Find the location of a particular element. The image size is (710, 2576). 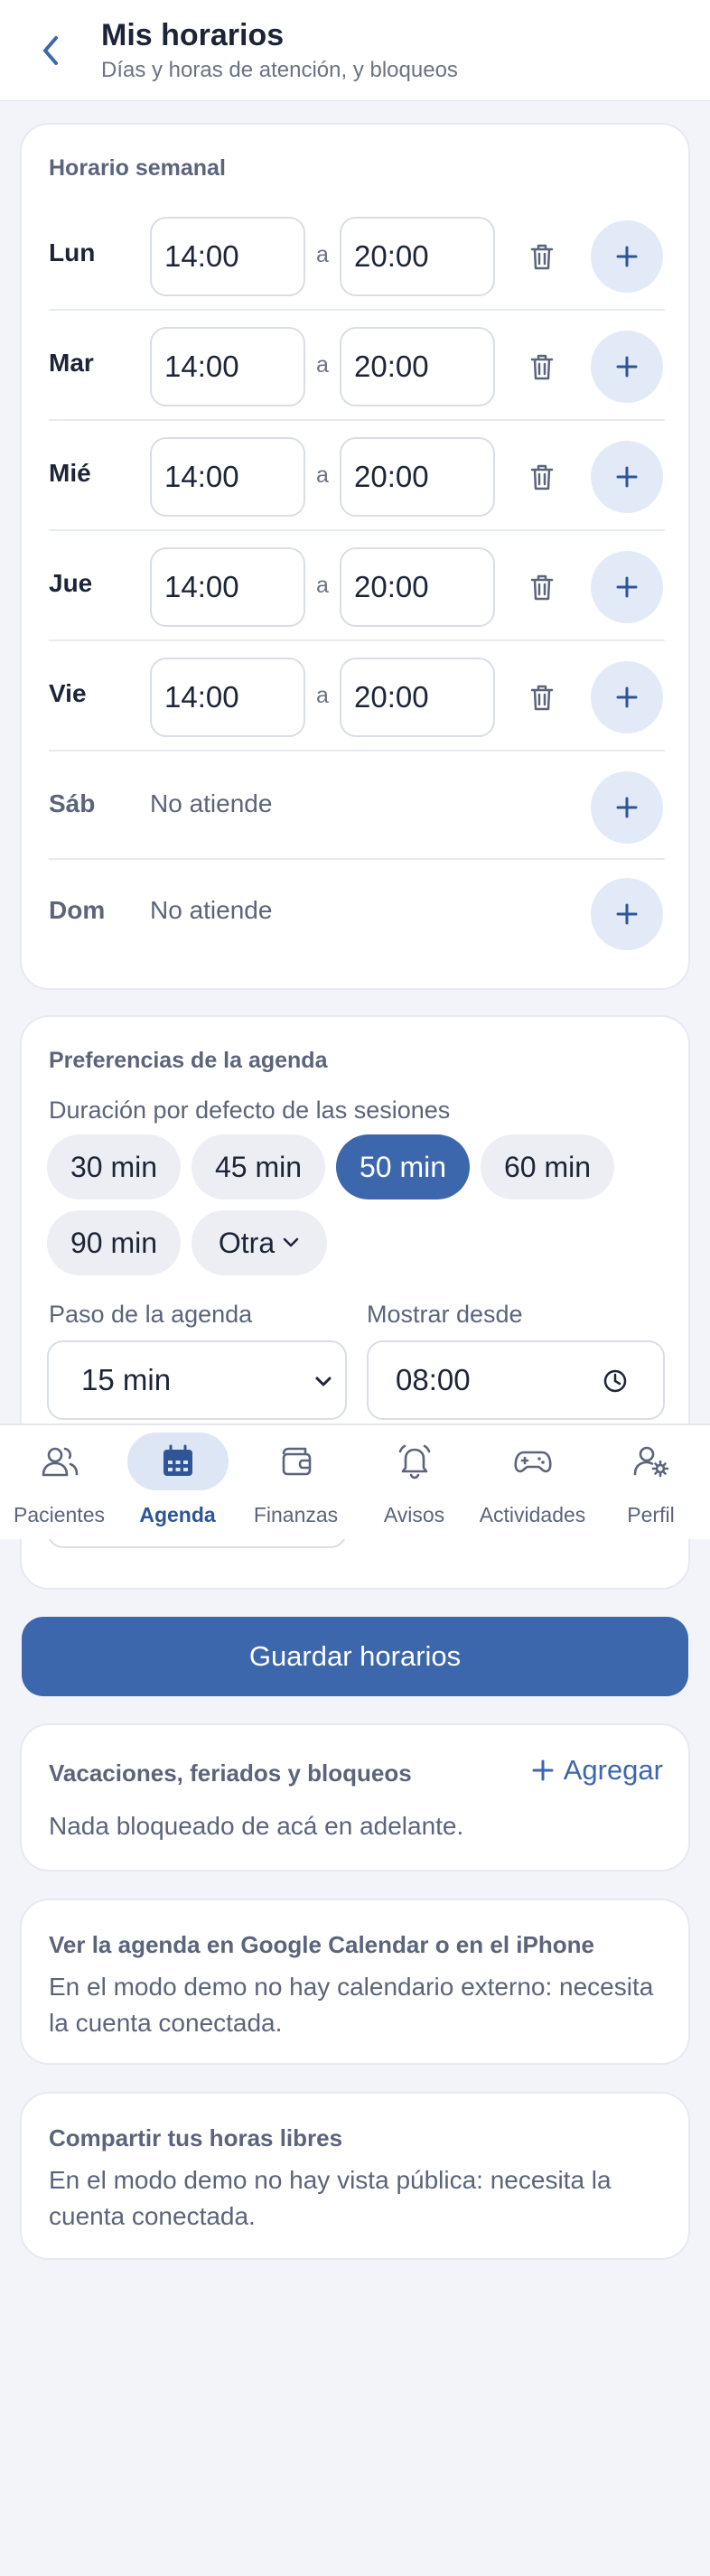

clock-icon is located at coordinates (615, 1381).